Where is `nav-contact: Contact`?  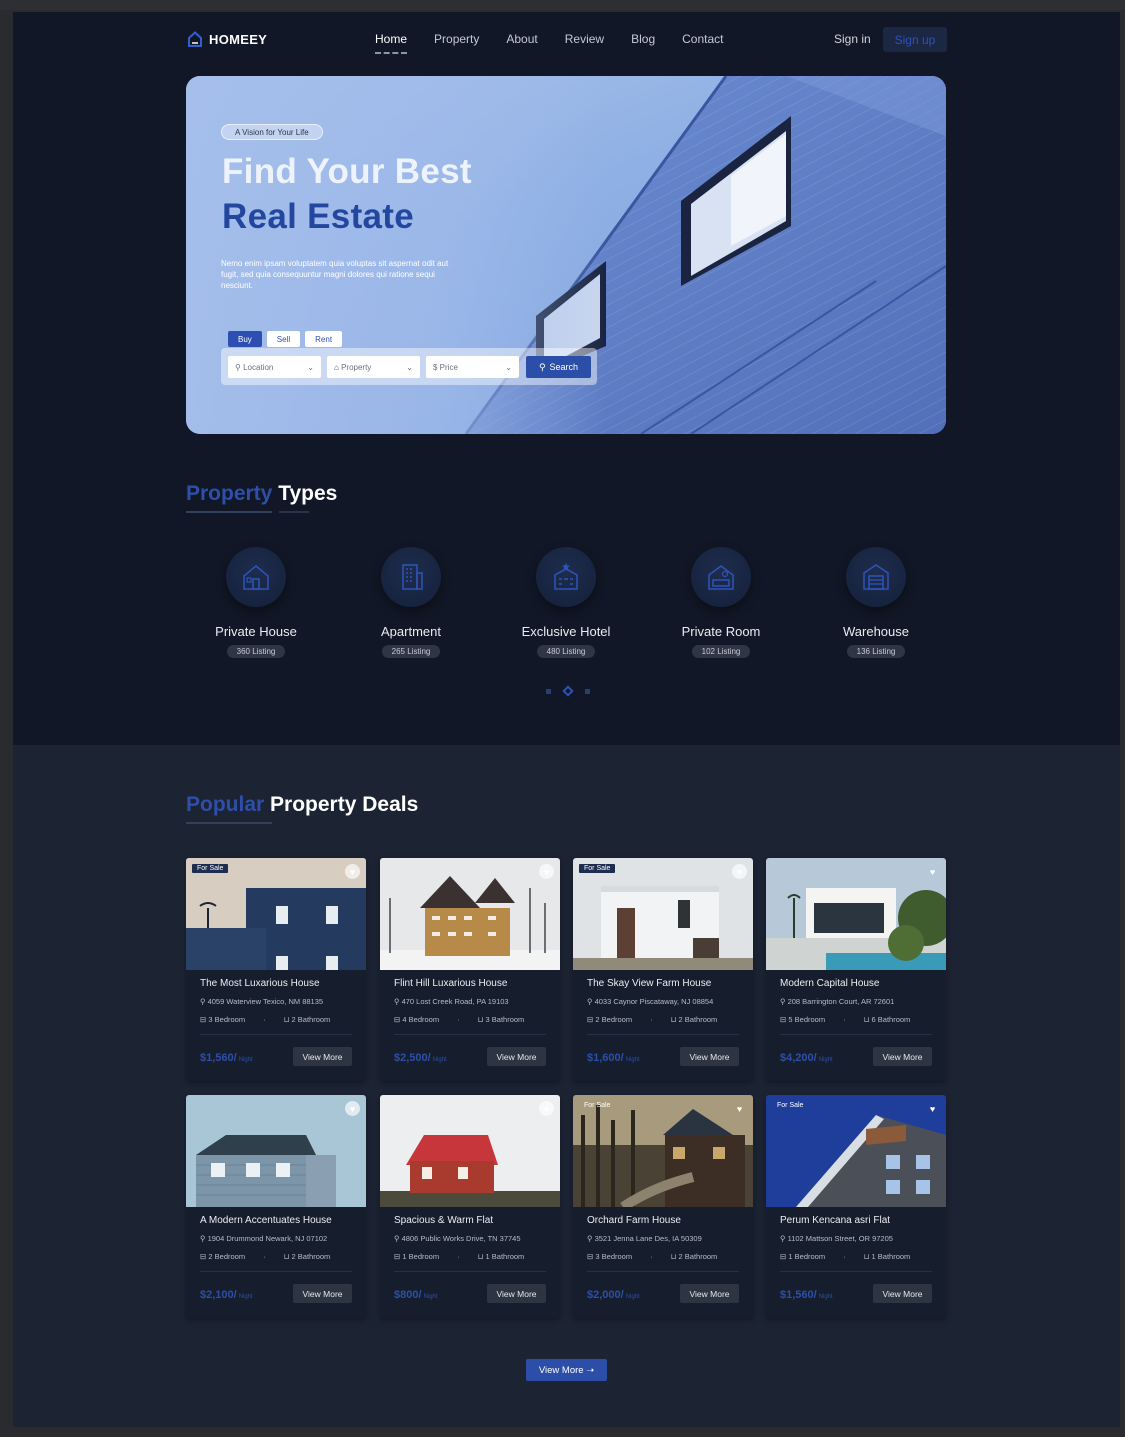 nav-contact: Contact is located at coordinates (702, 39).